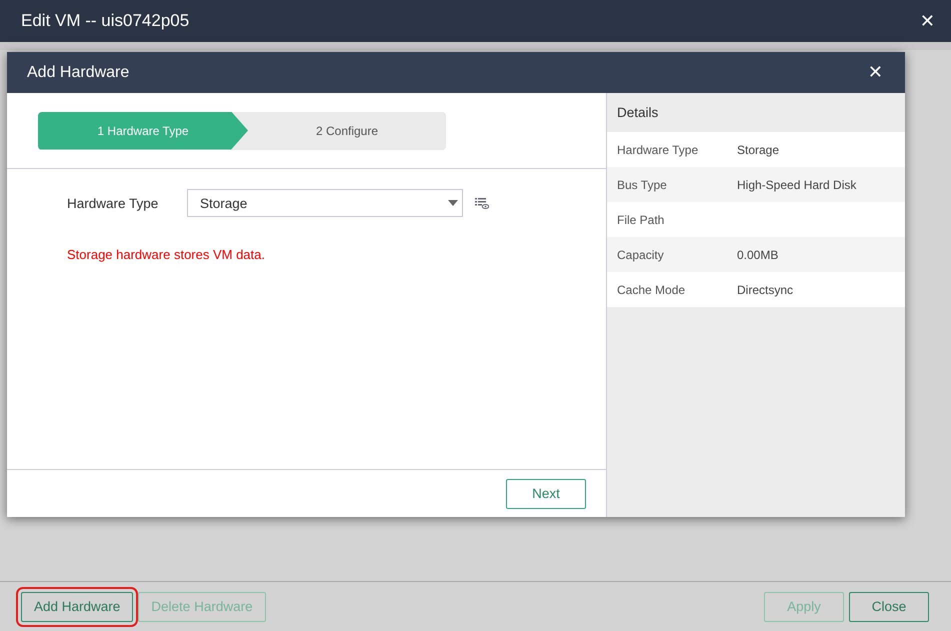 The height and width of the screenshot is (631, 951). Describe the element at coordinates (765, 289) in the screenshot. I see `detail-value: Directsync` at that location.